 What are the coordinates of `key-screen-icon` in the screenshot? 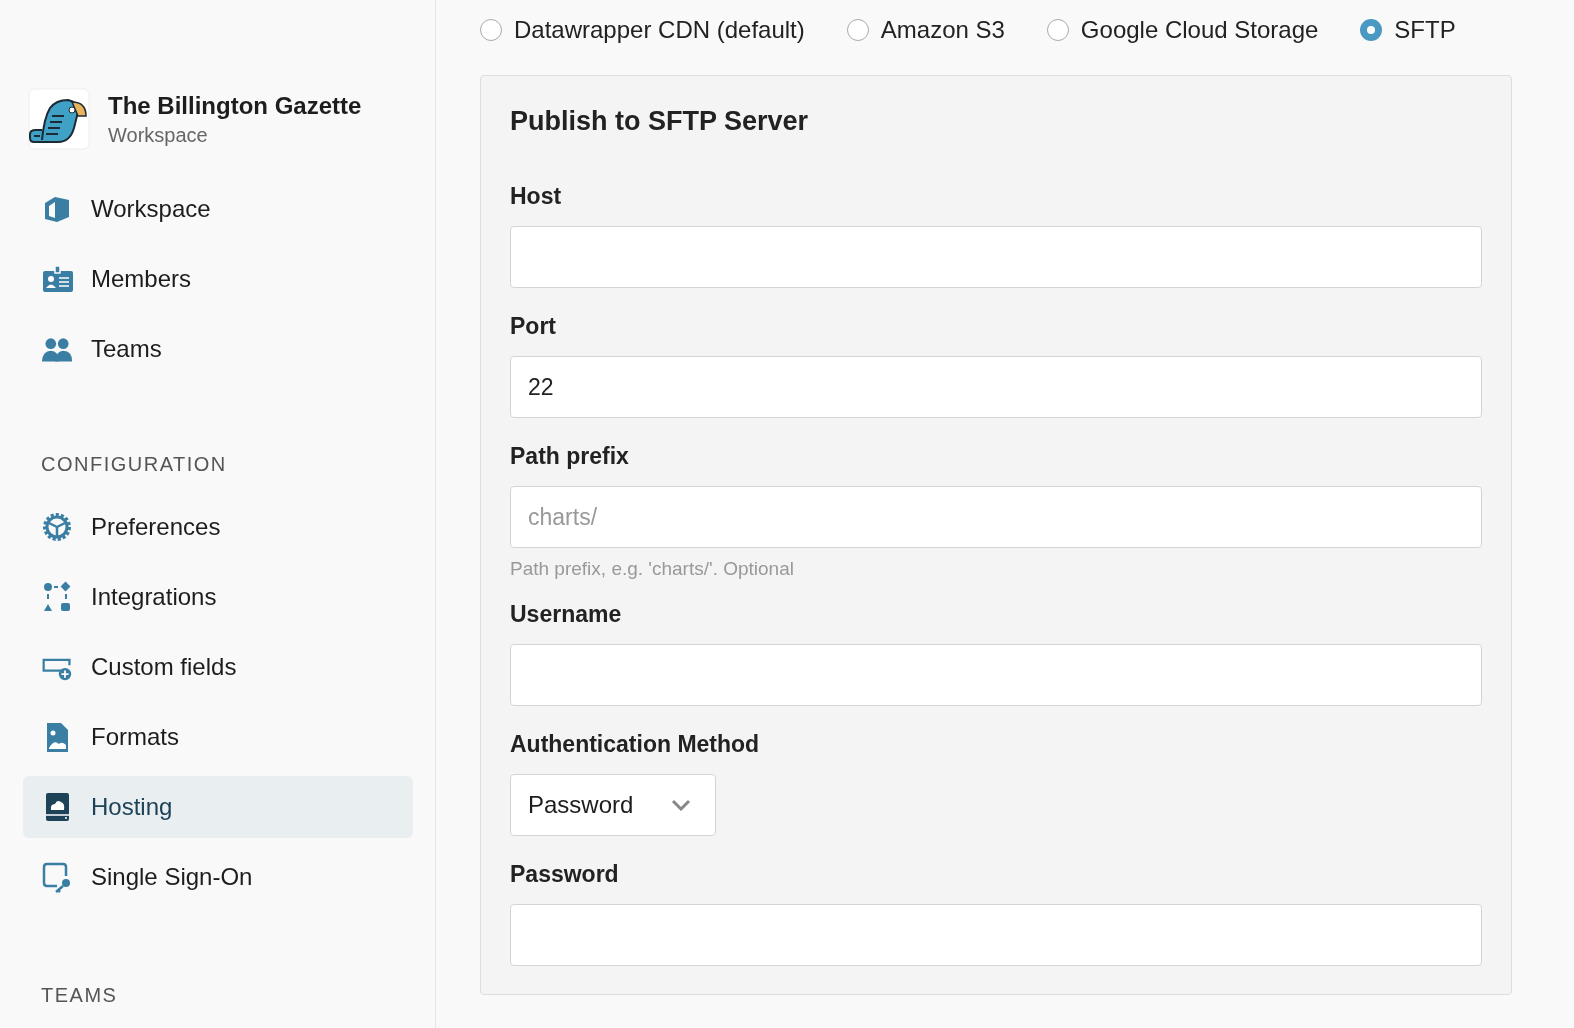 It's located at (57, 877).